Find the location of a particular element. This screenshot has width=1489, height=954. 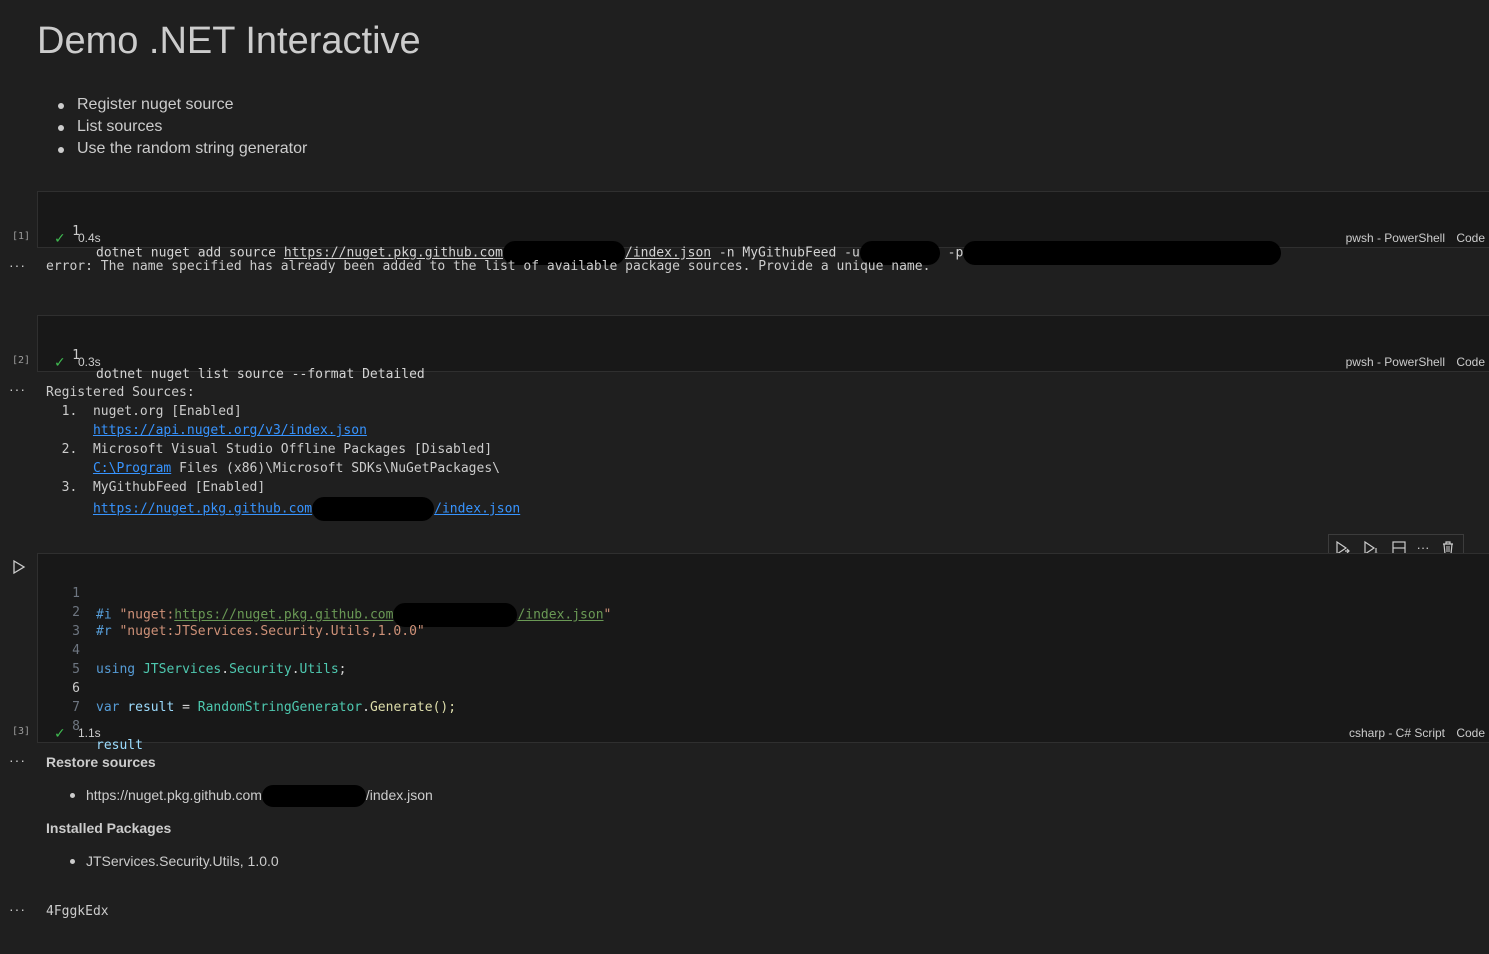

punct: ; is located at coordinates (342, 669).